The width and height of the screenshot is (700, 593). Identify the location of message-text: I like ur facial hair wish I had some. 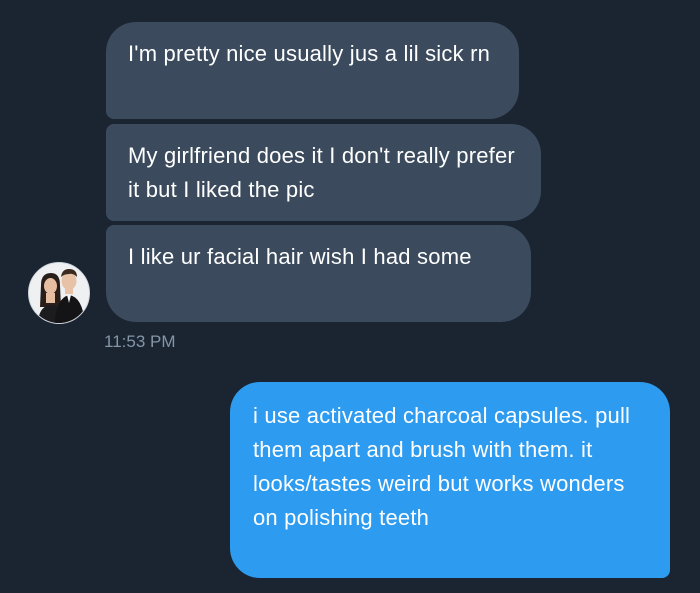
(300, 256).